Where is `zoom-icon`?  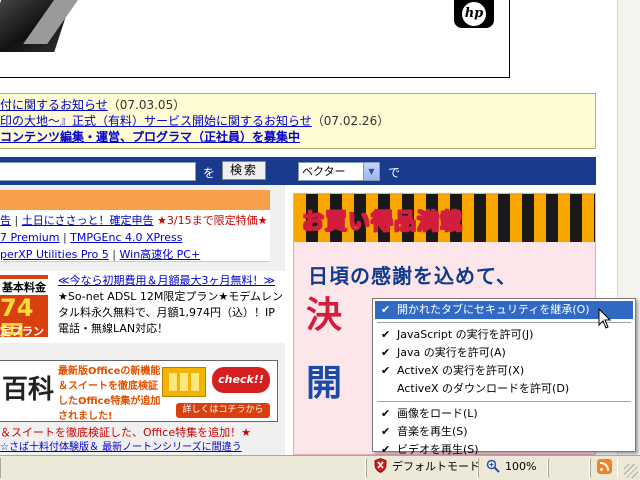
zoom-icon is located at coordinates (493, 466).